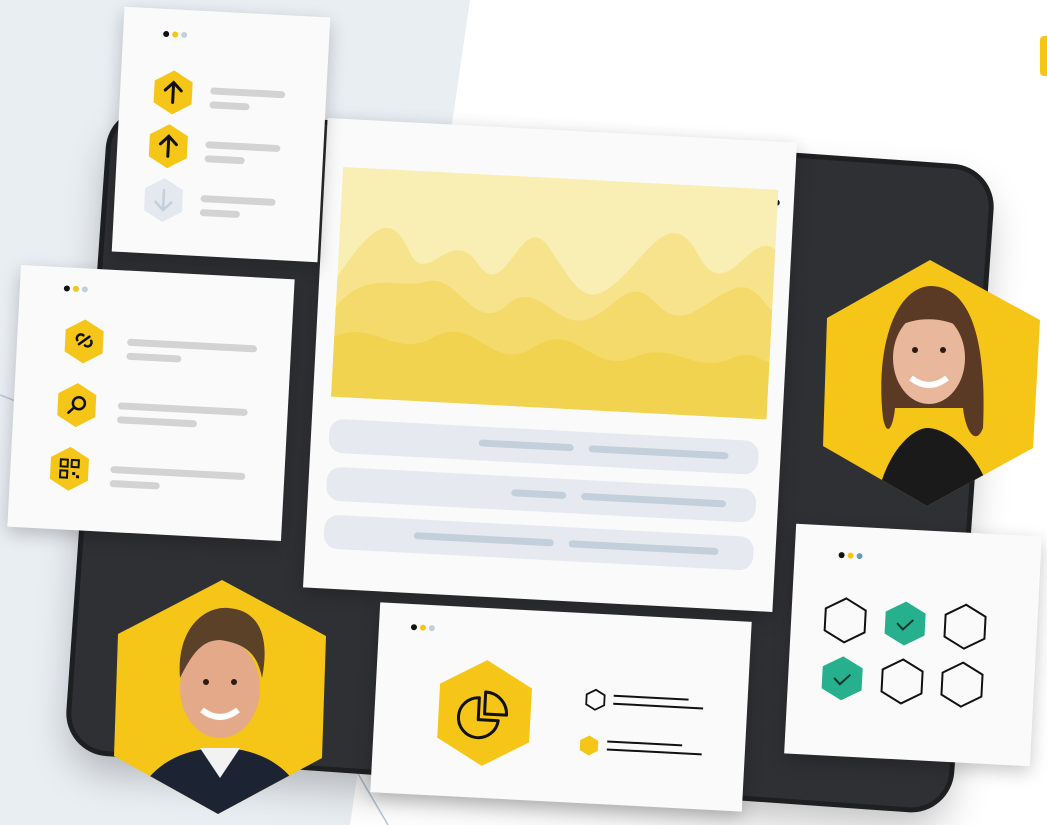 This screenshot has width=1047, height=825. Describe the element at coordinates (69, 469) in the screenshot. I see `qr-code-icon` at that location.